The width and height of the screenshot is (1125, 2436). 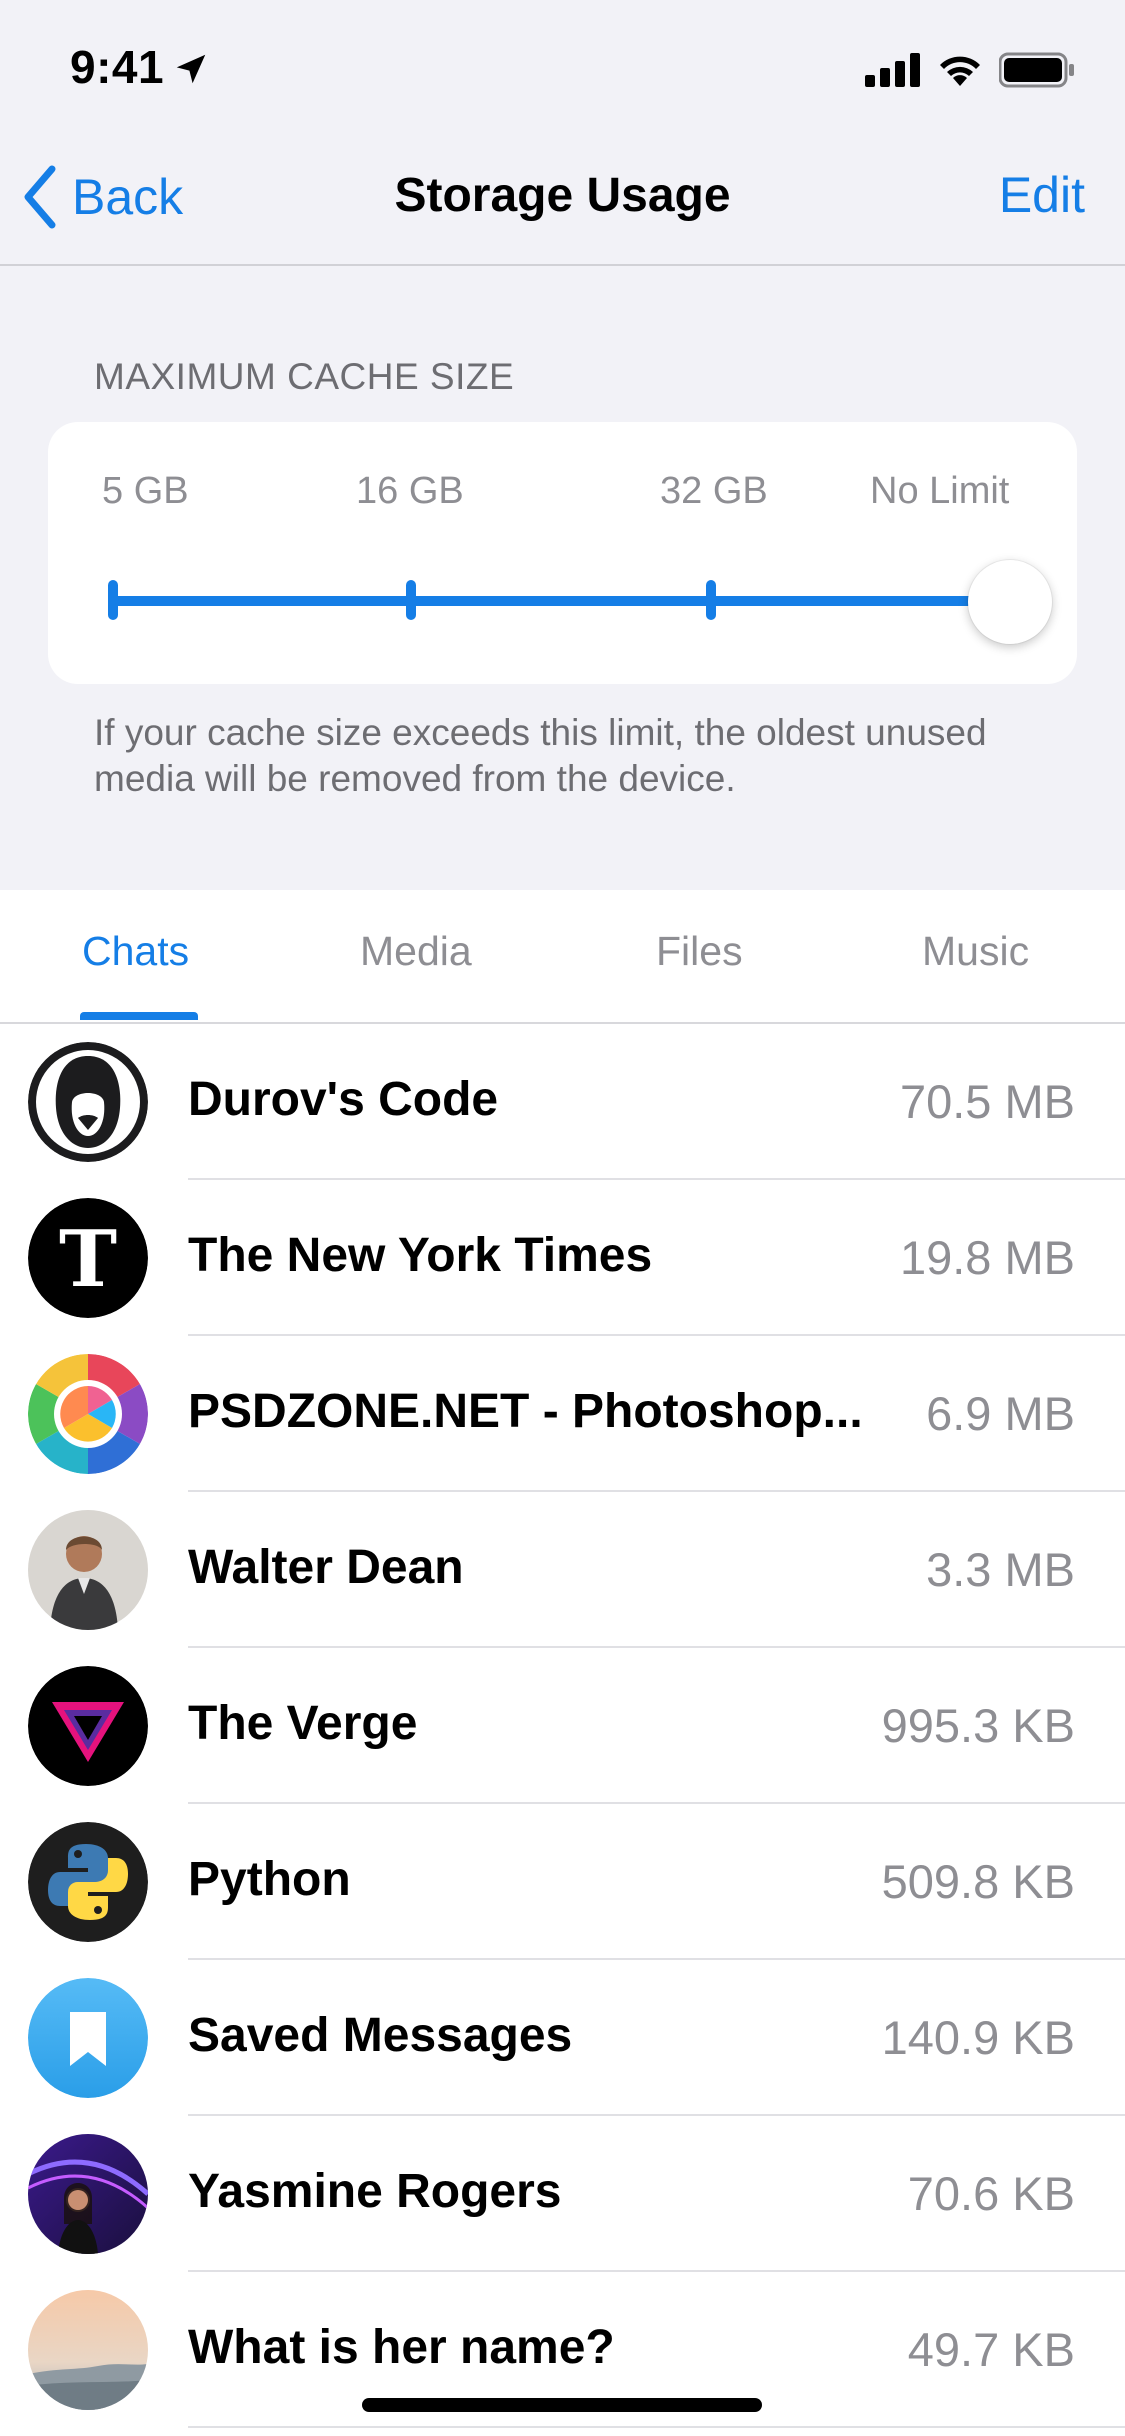 What do you see at coordinates (960, 71) in the screenshot?
I see `wifi-icon` at bounding box center [960, 71].